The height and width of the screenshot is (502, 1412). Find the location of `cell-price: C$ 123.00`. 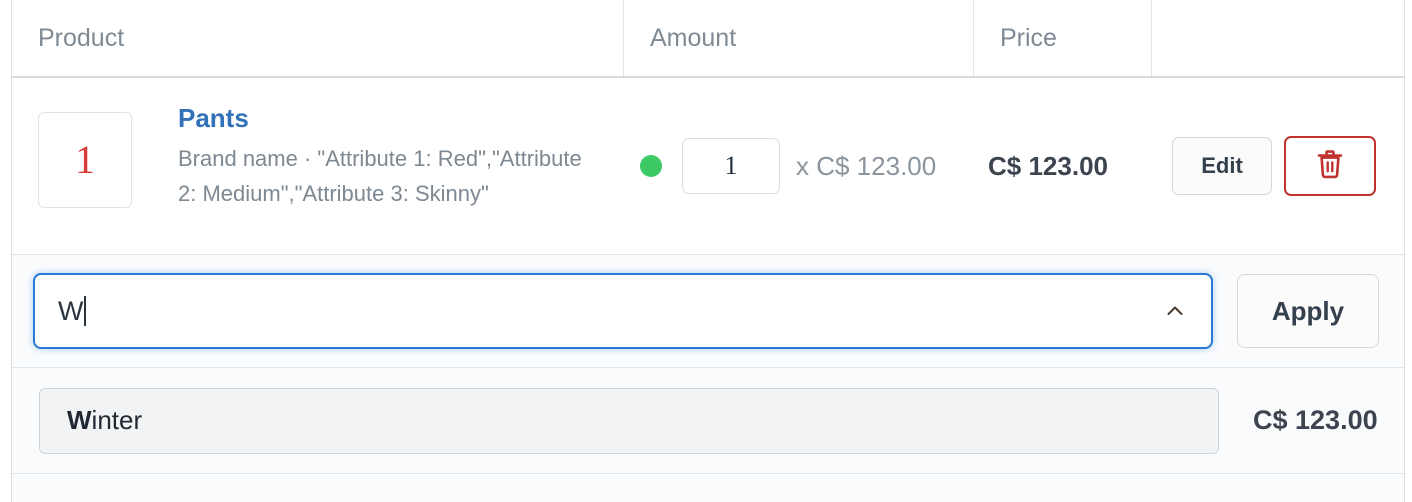

cell-price: C$ 123.00 is located at coordinates (1063, 166).